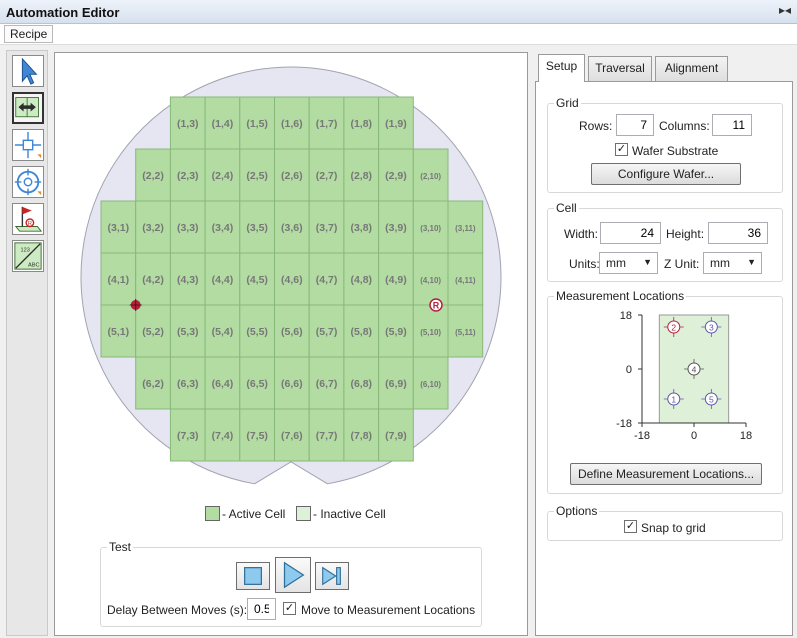  What do you see at coordinates (187, 331) in the screenshot?
I see `wafer-cell: (5,3)` at bounding box center [187, 331].